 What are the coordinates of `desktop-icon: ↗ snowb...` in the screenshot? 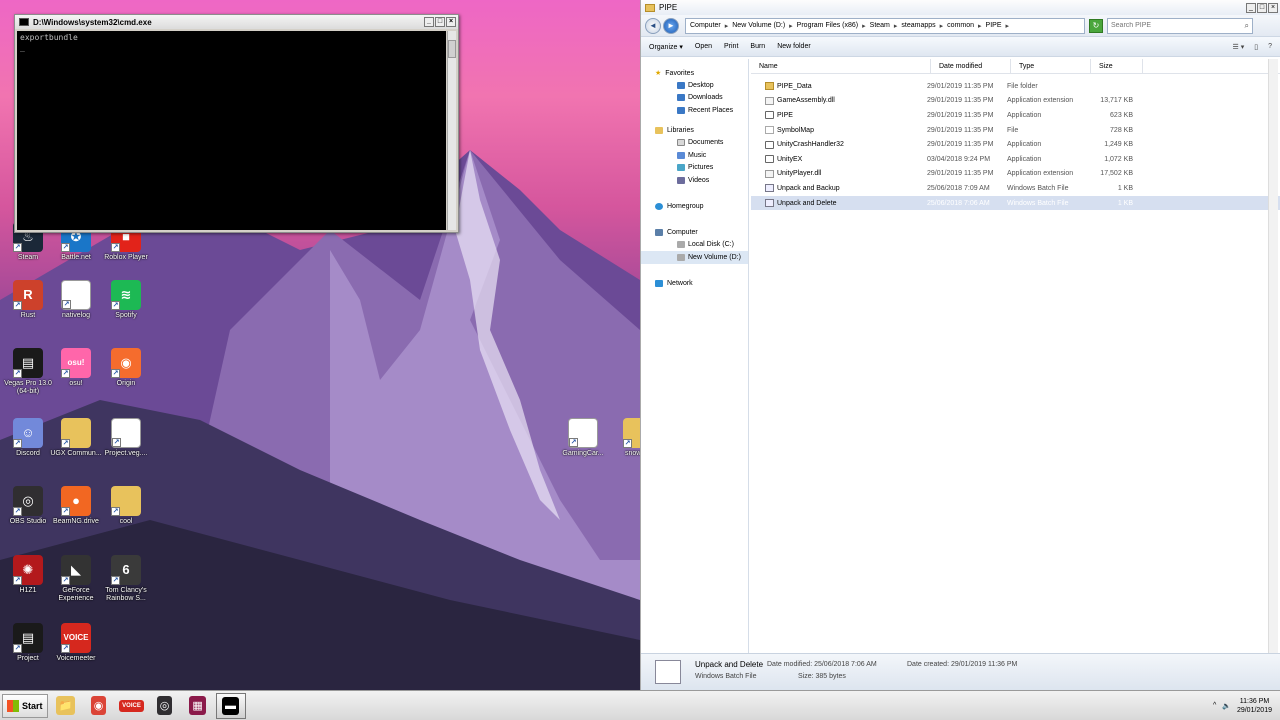 It's located at (625, 438).